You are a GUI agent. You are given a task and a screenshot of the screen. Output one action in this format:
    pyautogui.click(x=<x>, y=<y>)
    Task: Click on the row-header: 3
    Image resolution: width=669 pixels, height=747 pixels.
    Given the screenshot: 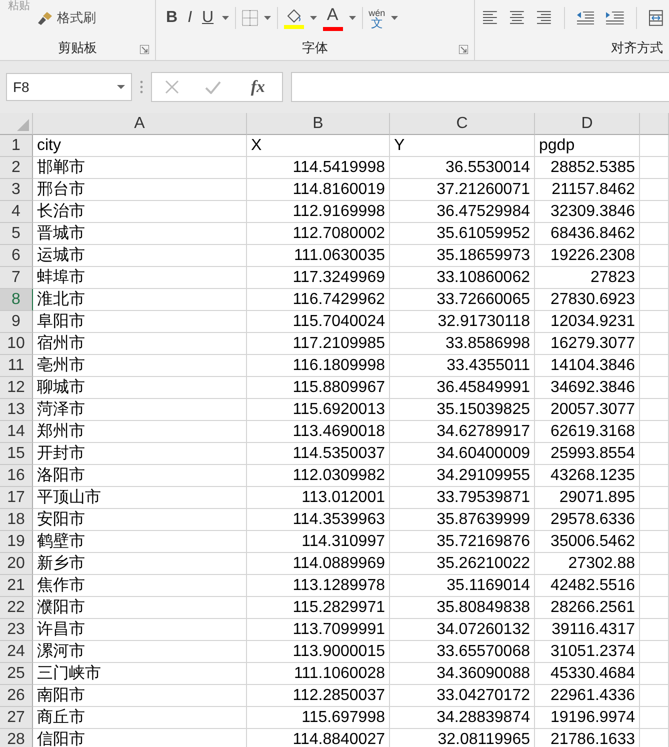 What is the action you would take?
    pyautogui.click(x=16, y=190)
    